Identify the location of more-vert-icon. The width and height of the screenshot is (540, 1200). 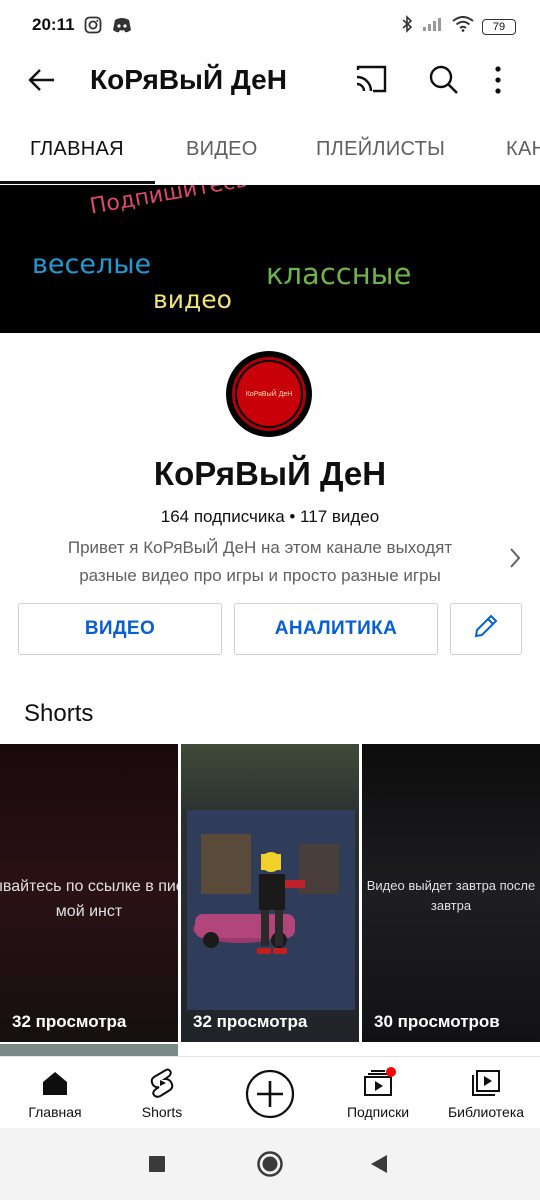
(498, 82).